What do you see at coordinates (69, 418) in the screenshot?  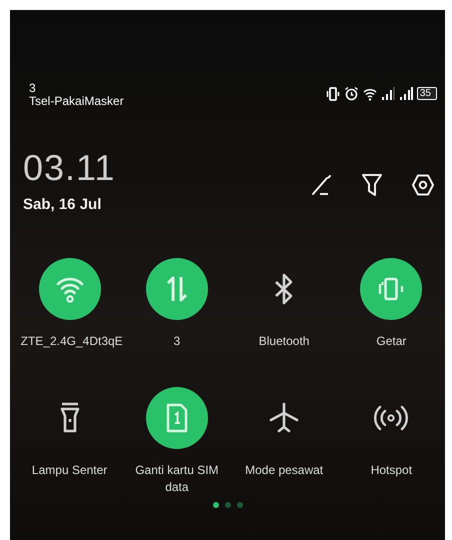 I see `flashlight-icon` at bounding box center [69, 418].